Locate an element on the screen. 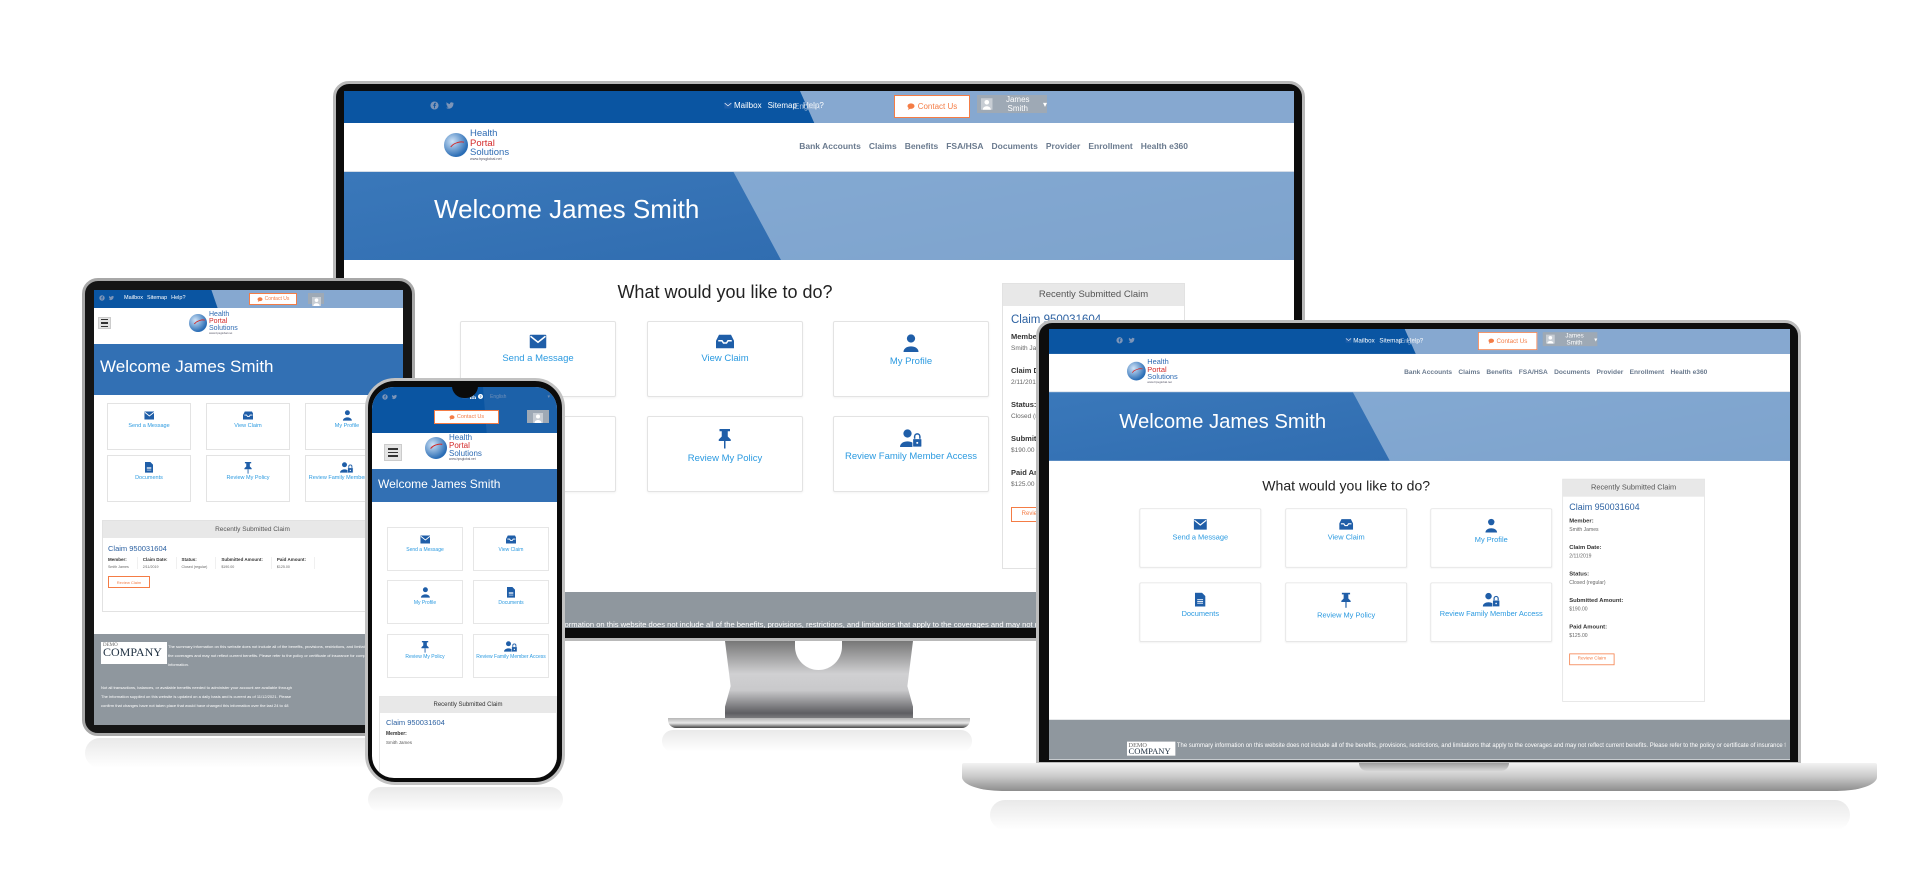  action-card-label: Documents is located at coordinates (1200, 614).